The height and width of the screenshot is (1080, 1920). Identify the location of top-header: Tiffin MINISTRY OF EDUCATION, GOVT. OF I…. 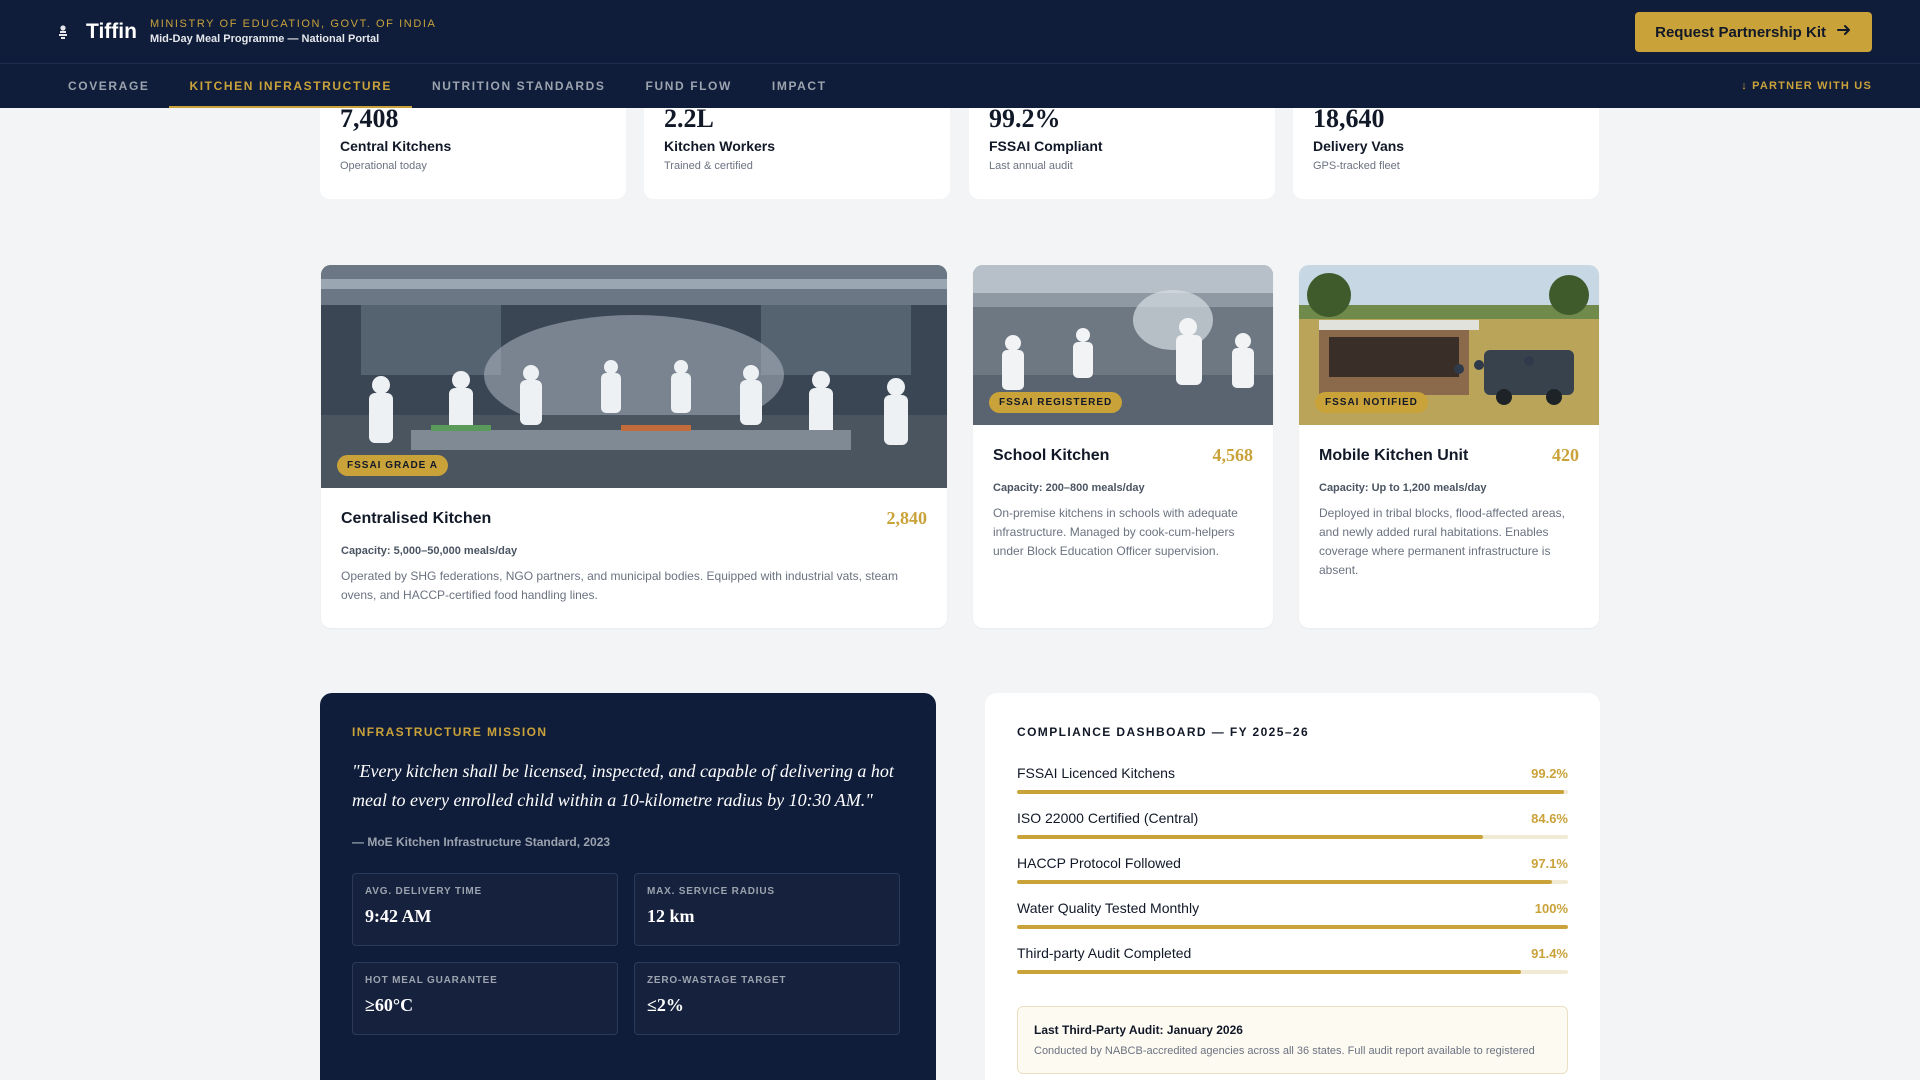
(960, 32).